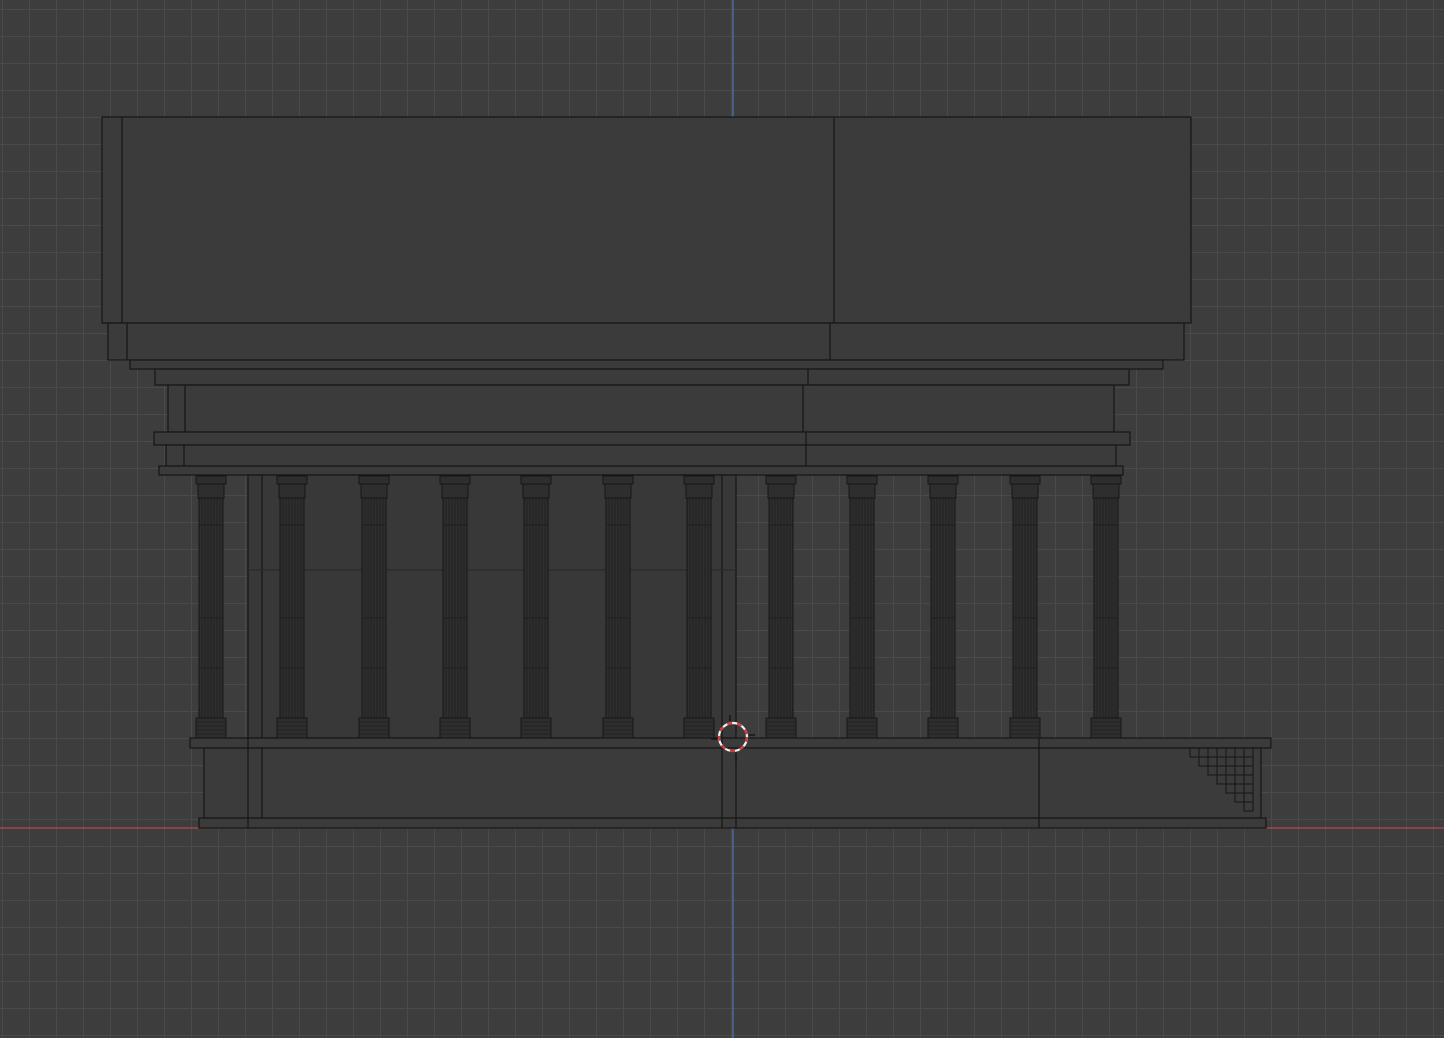 The image size is (1444, 1038). Describe the element at coordinates (732, 823) in the screenshot. I see `podium-foot` at that location.